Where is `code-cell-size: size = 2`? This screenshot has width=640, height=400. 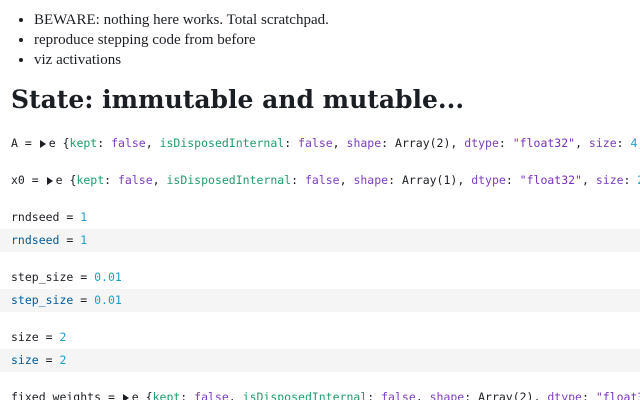
code-cell-size: size = 2 is located at coordinates (320, 360).